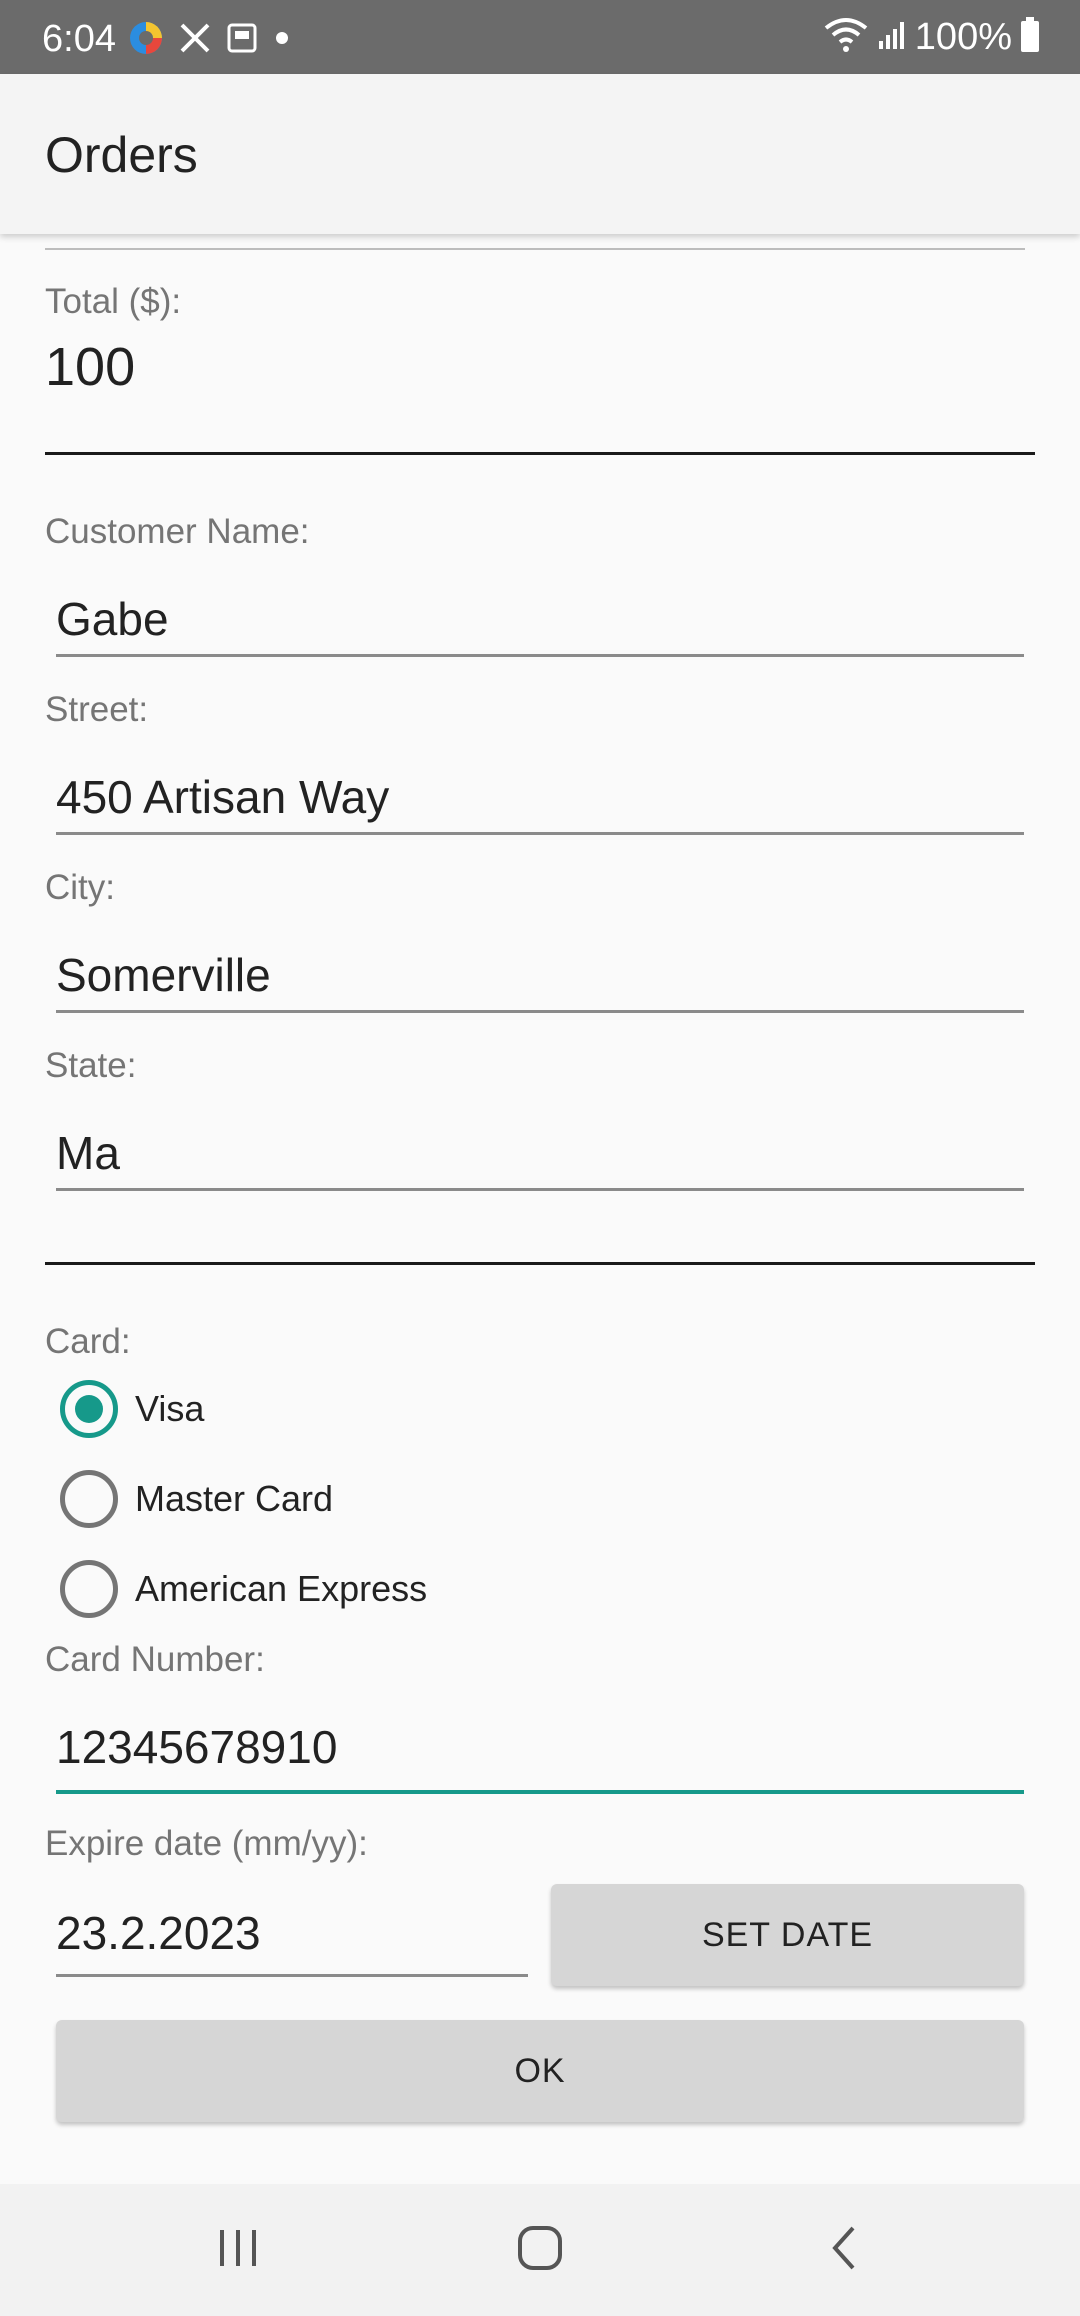 This screenshot has width=1080, height=2316. What do you see at coordinates (206, 1843) in the screenshot?
I see `expire-date-label: Expire date (mm/yy):` at bounding box center [206, 1843].